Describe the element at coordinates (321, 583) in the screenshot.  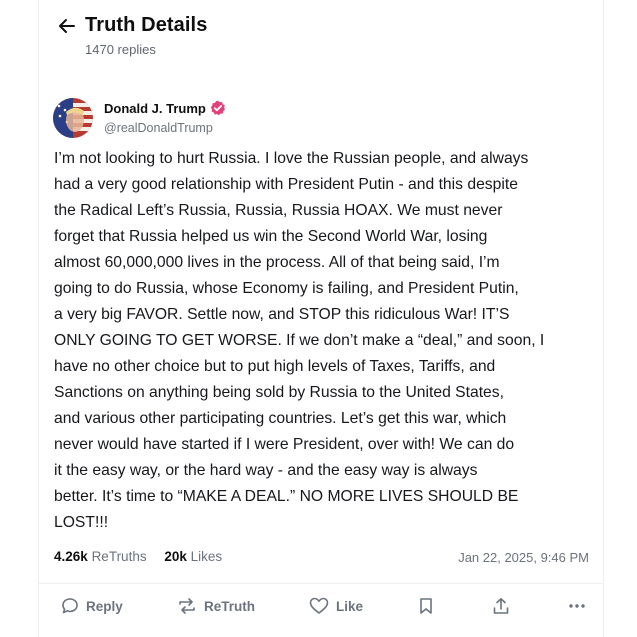
I see `divider` at that location.